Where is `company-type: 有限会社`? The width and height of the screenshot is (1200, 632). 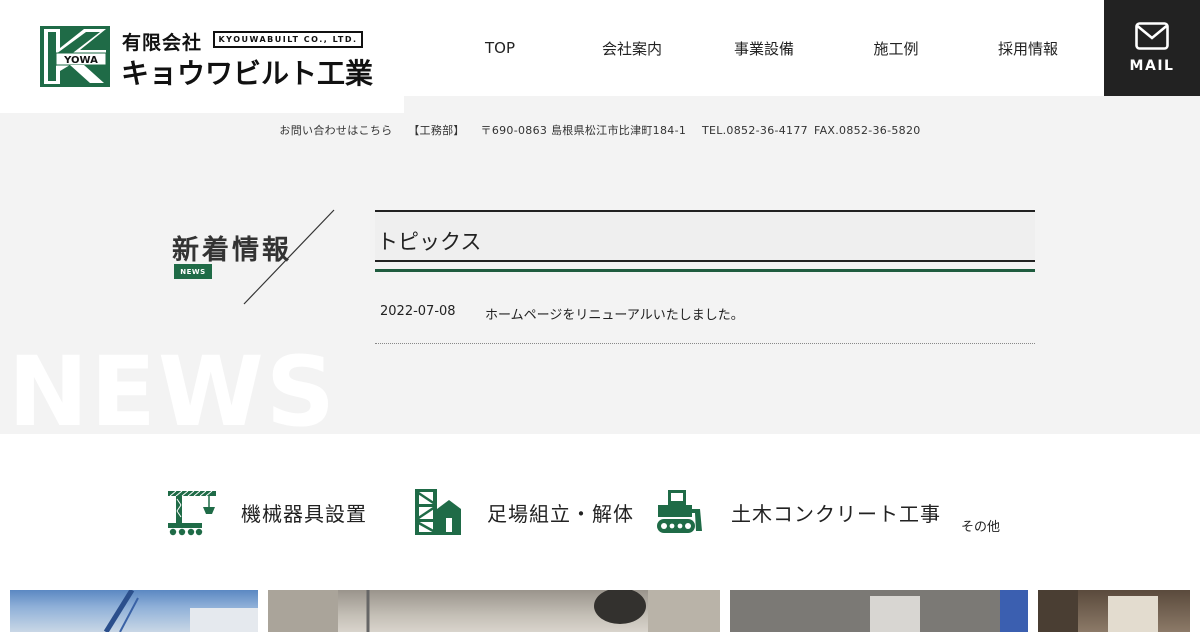
company-type: 有限会社 is located at coordinates (162, 43).